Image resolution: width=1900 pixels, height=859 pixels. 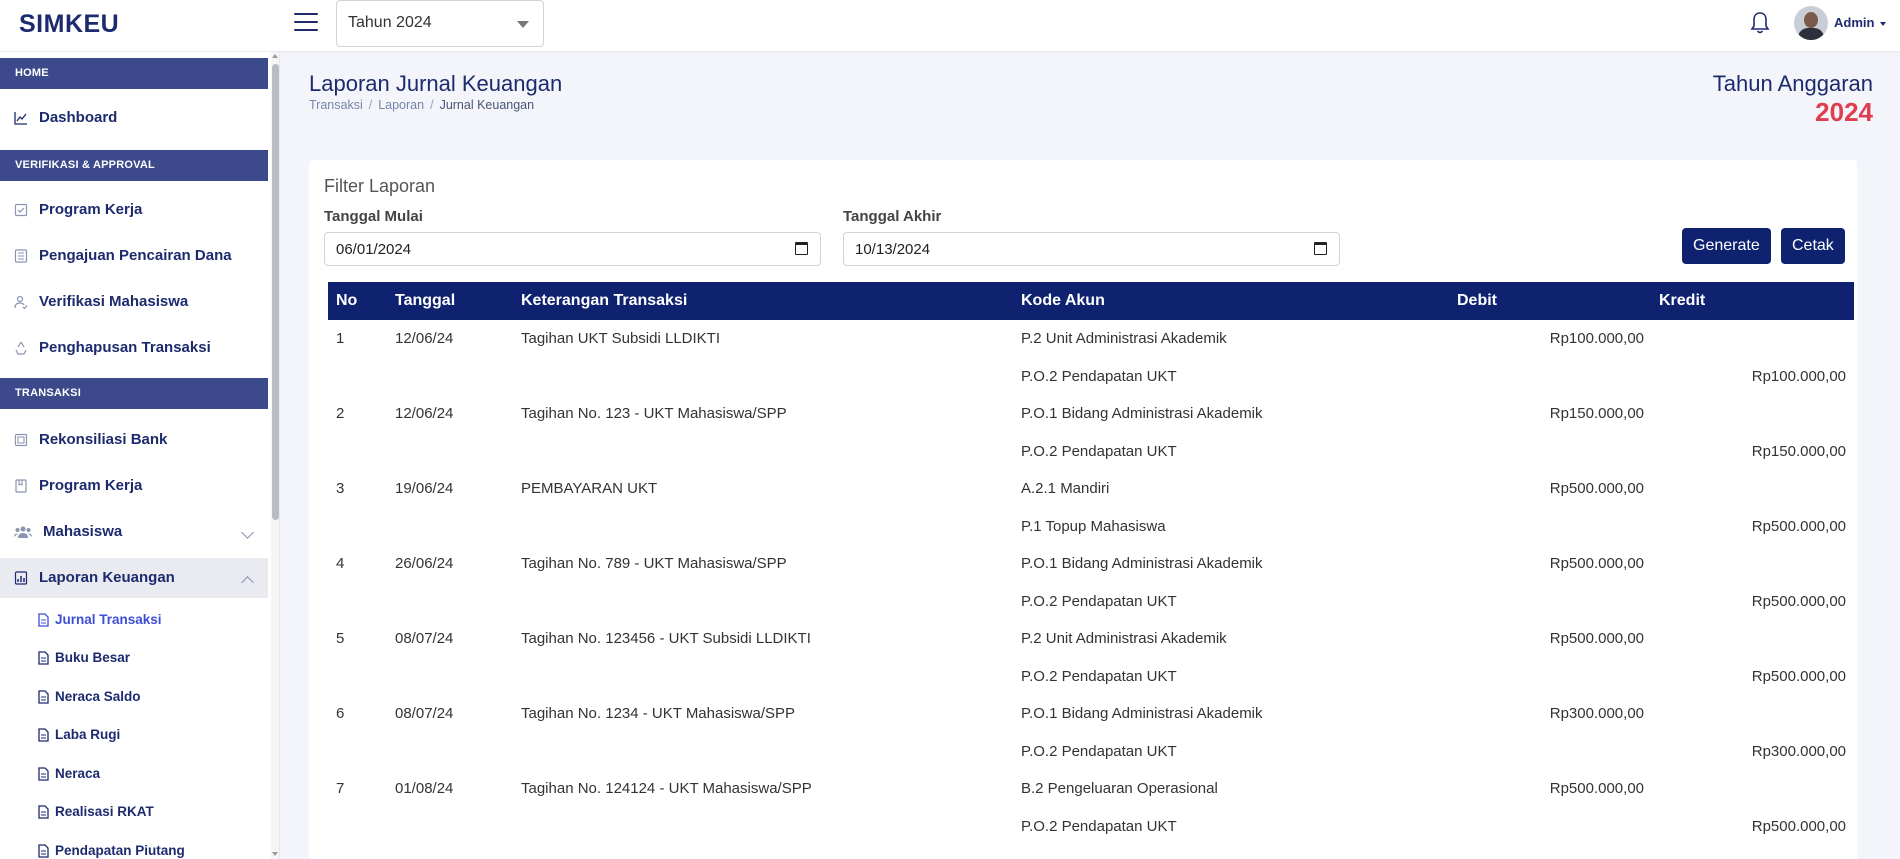 What do you see at coordinates (1726, 246) in the screenshot?
I see `generate-button: Generate` at bounding box center [1726, 246].